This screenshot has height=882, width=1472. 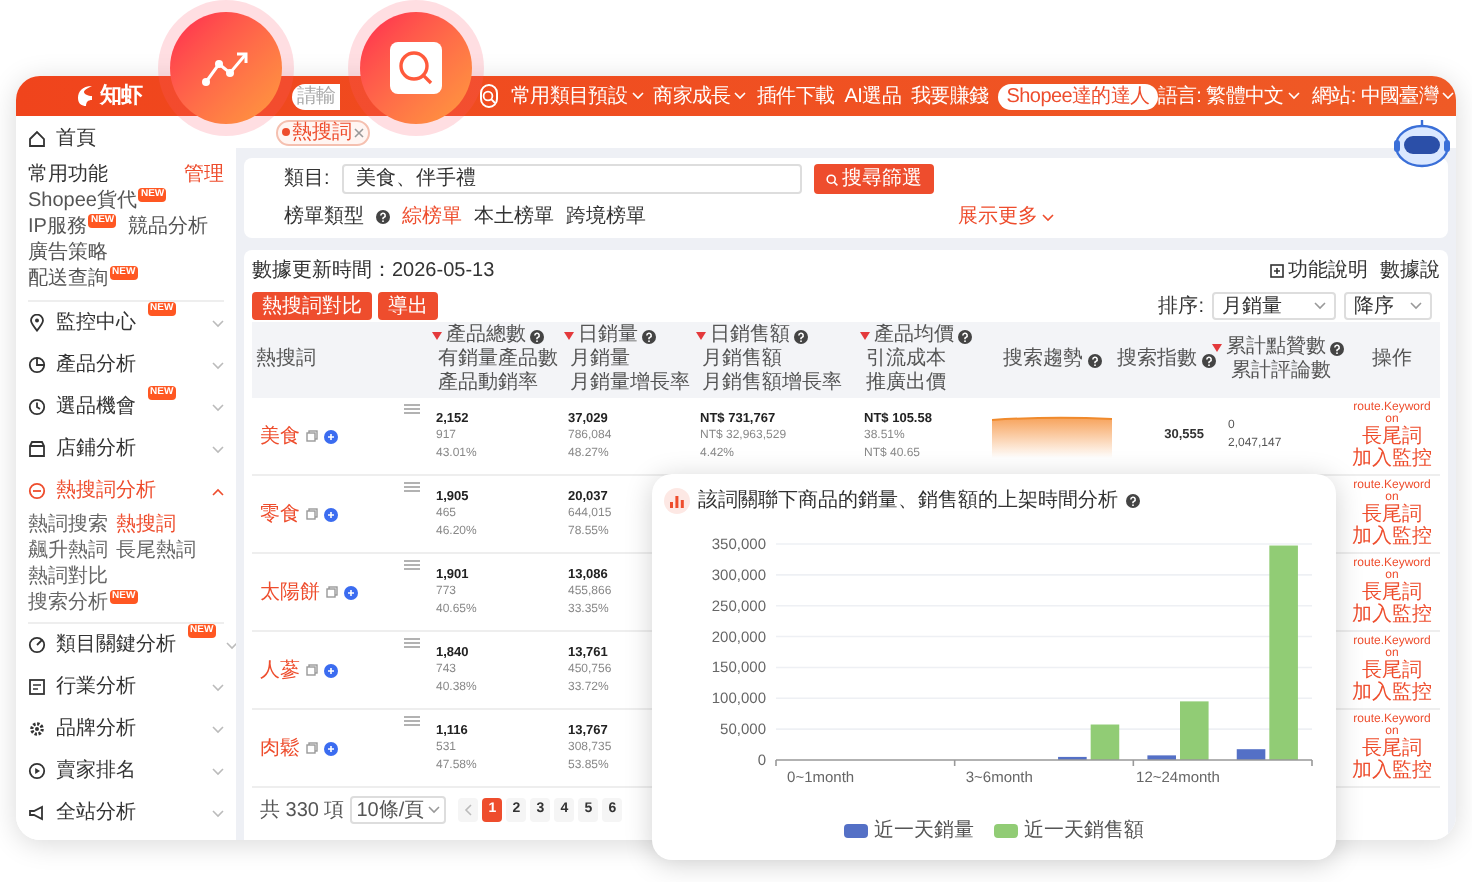 What do you see at coordinates (487, 384) in the screenshot?
I see `column-subheader: 產品動銷率` at bounding box center [487, 384].